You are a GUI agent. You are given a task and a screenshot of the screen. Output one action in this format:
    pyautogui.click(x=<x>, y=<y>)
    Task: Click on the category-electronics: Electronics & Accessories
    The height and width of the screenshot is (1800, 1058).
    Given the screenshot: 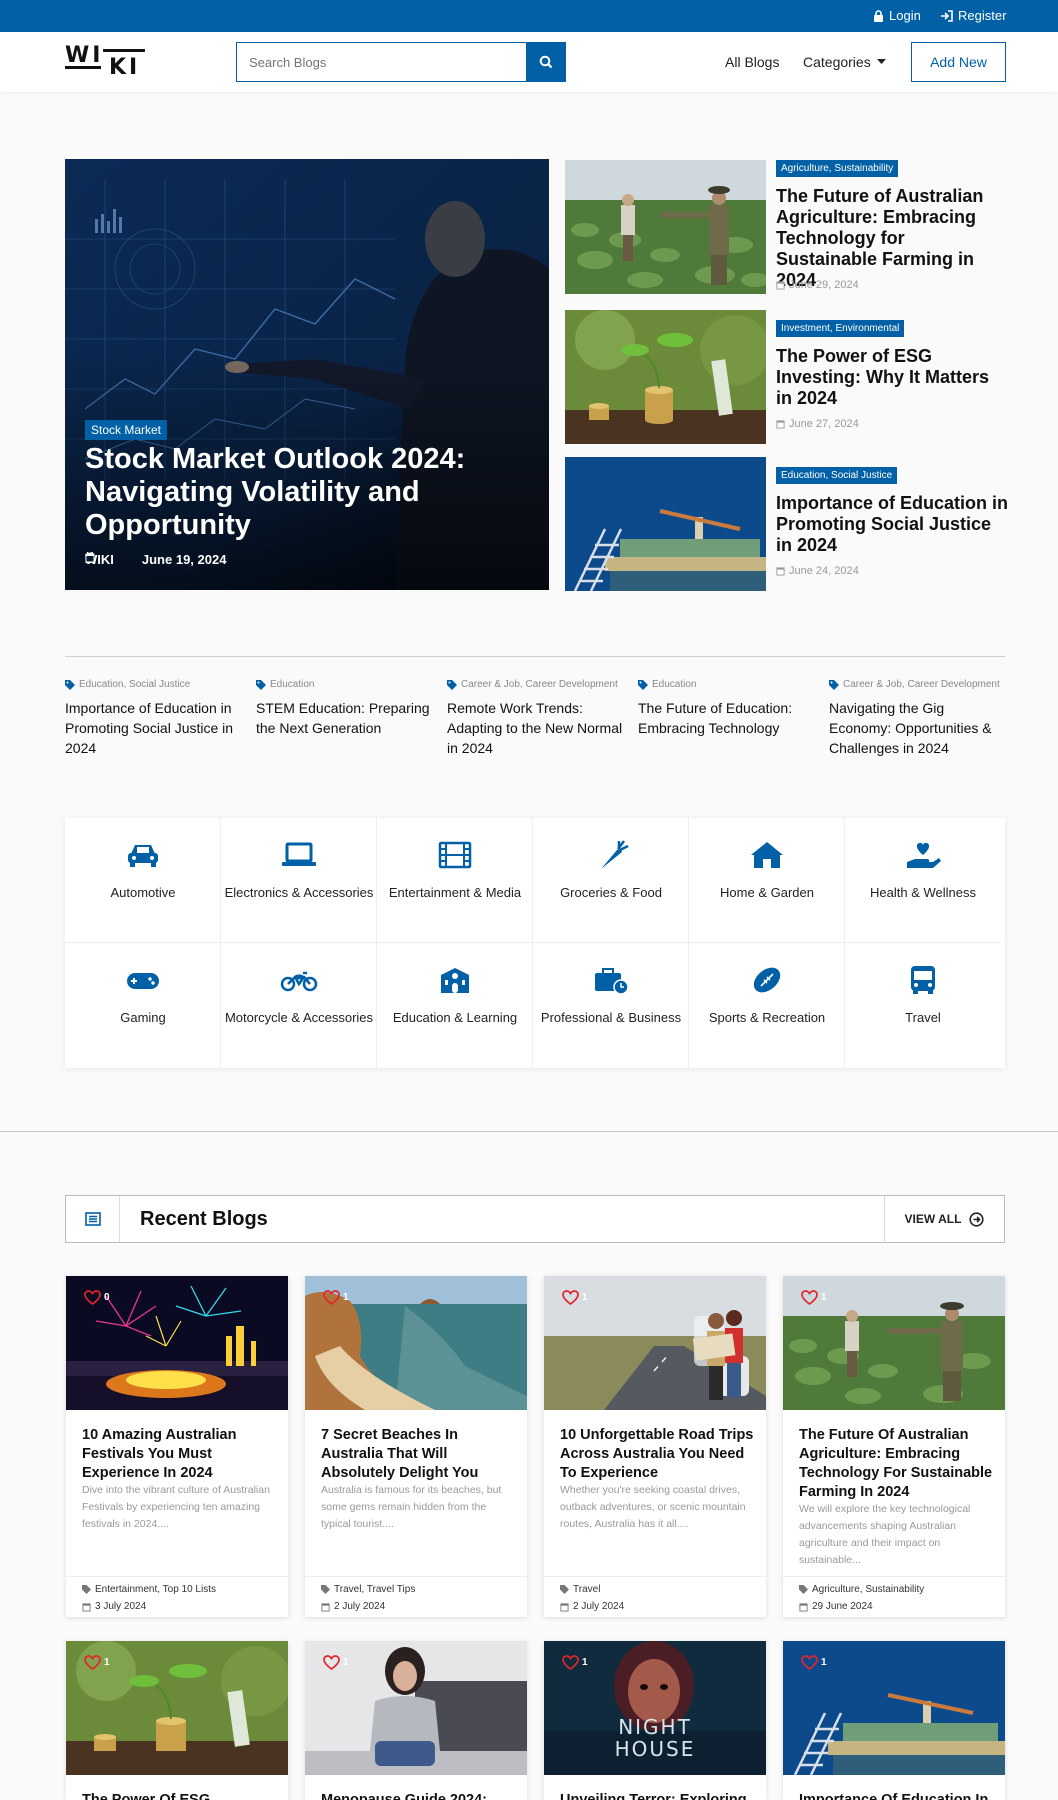 What is the action you would take?
    pyautogui.click(x=299, y=880)
    